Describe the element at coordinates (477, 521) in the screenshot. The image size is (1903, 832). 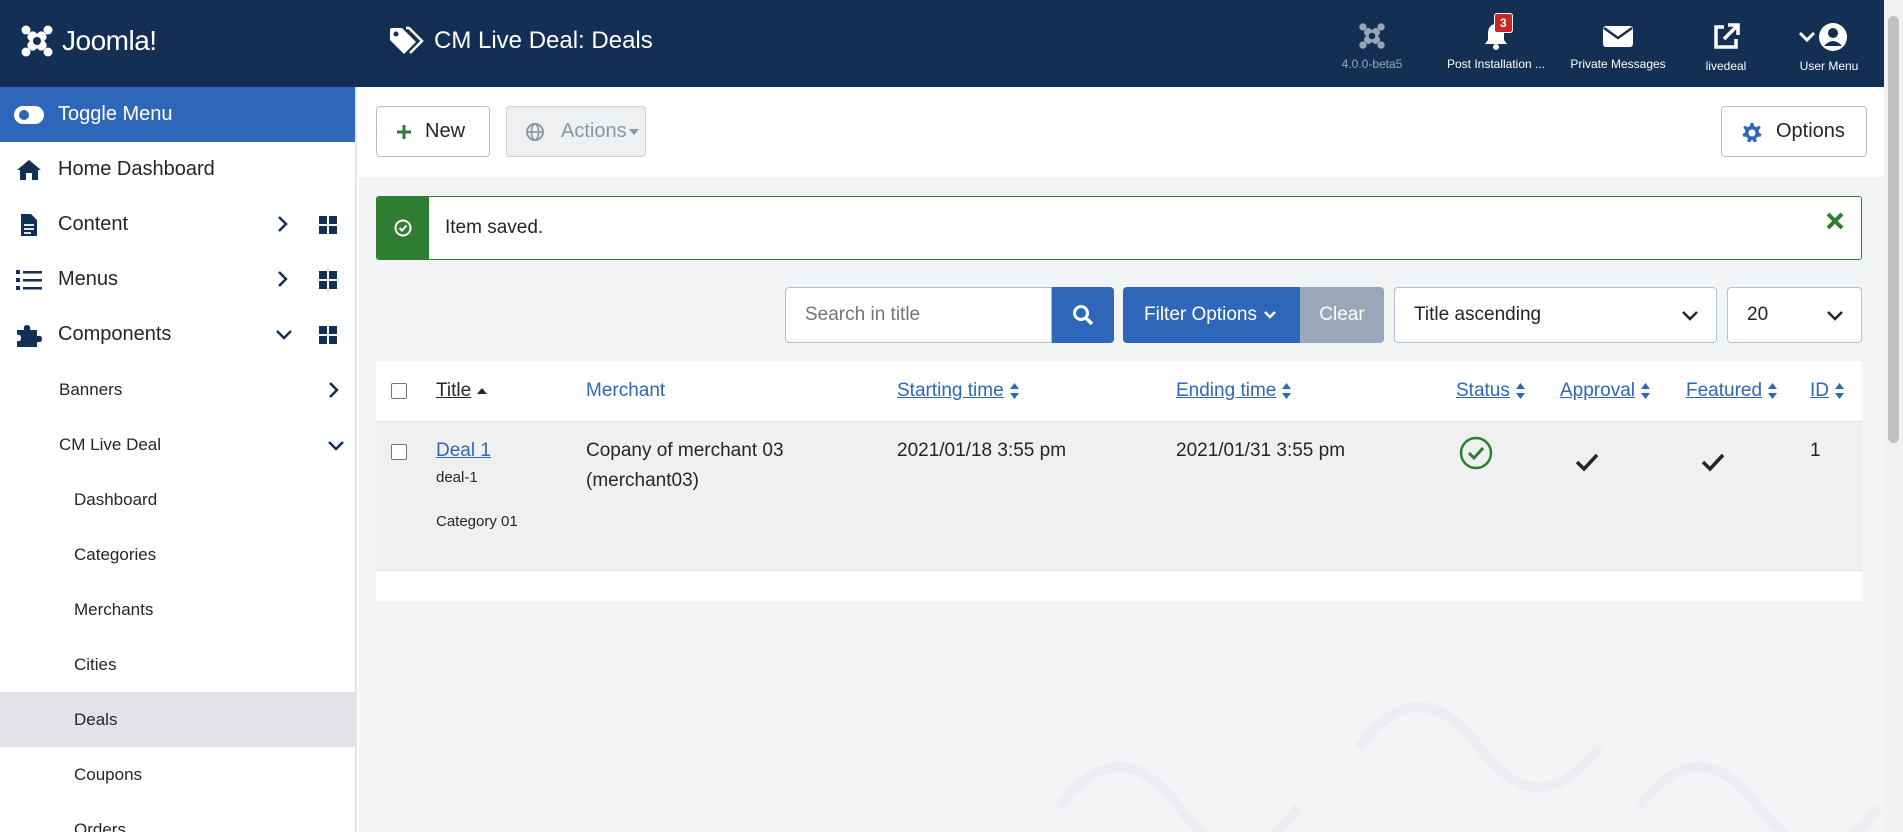
I see `deal-category: Category 01` at that location.